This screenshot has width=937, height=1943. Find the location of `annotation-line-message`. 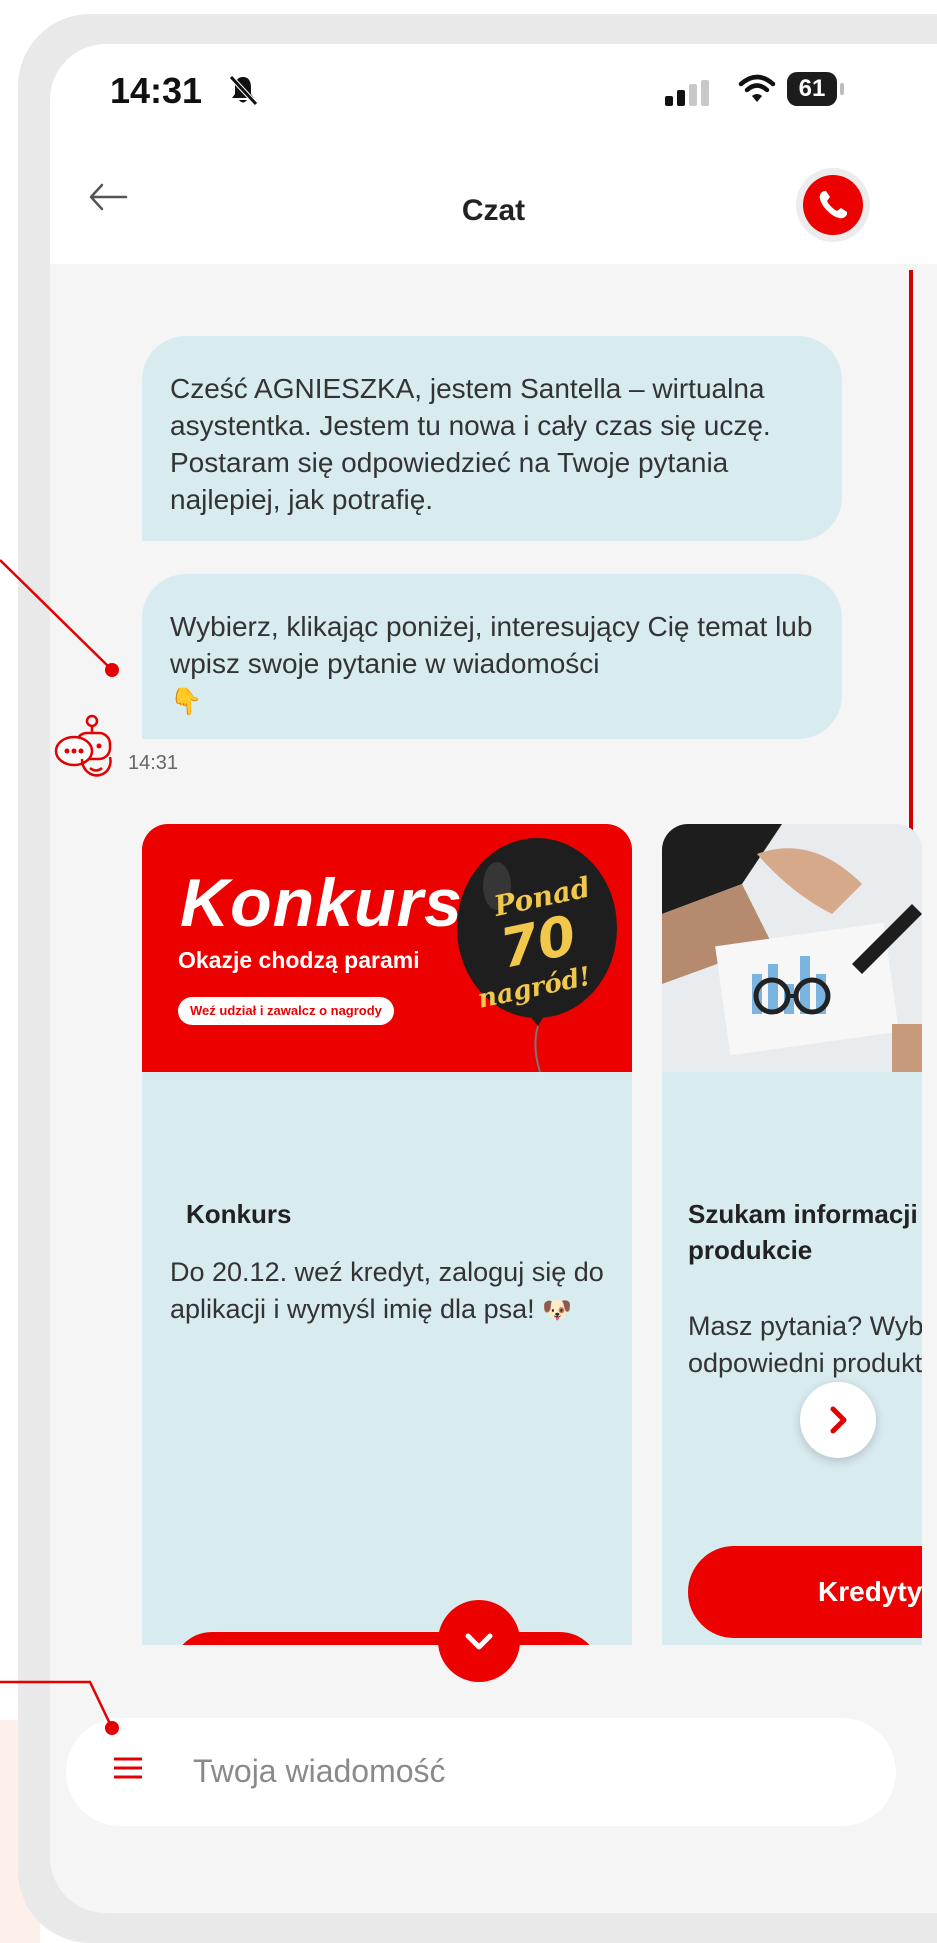

annotation-line-message is located at coordinates (56, 615).